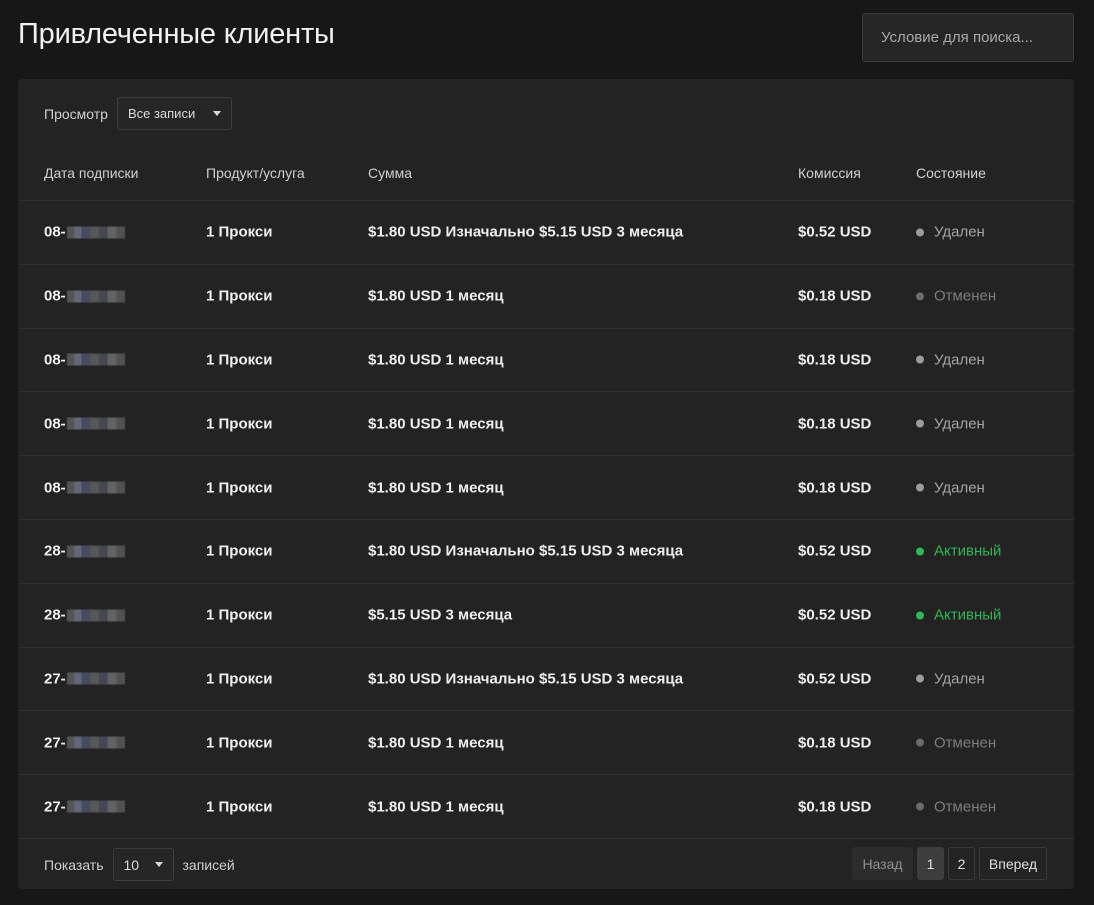 The image size is (1094, 905). Describe the element at coordinates (143, 864) in the screenshot. I see `page-size-select: 10` at that location.